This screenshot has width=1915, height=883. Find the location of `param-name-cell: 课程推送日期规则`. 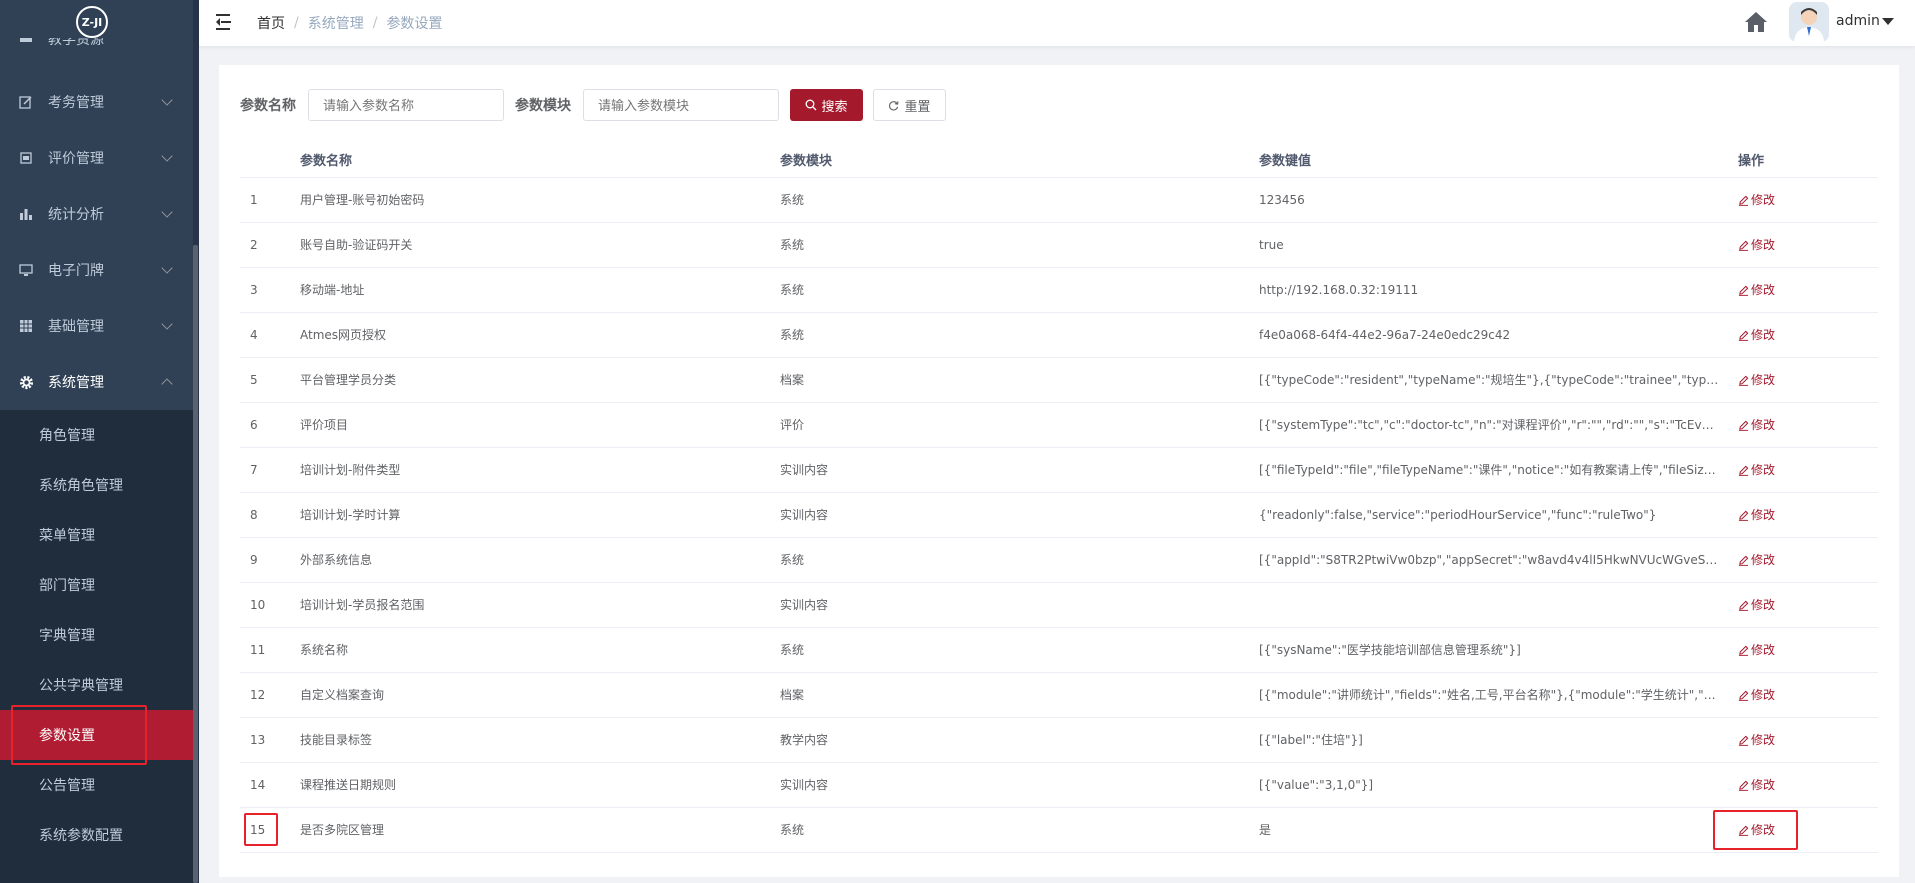

param-name-cell: 课程推送日期规则 is located at coordinates (348, 785).